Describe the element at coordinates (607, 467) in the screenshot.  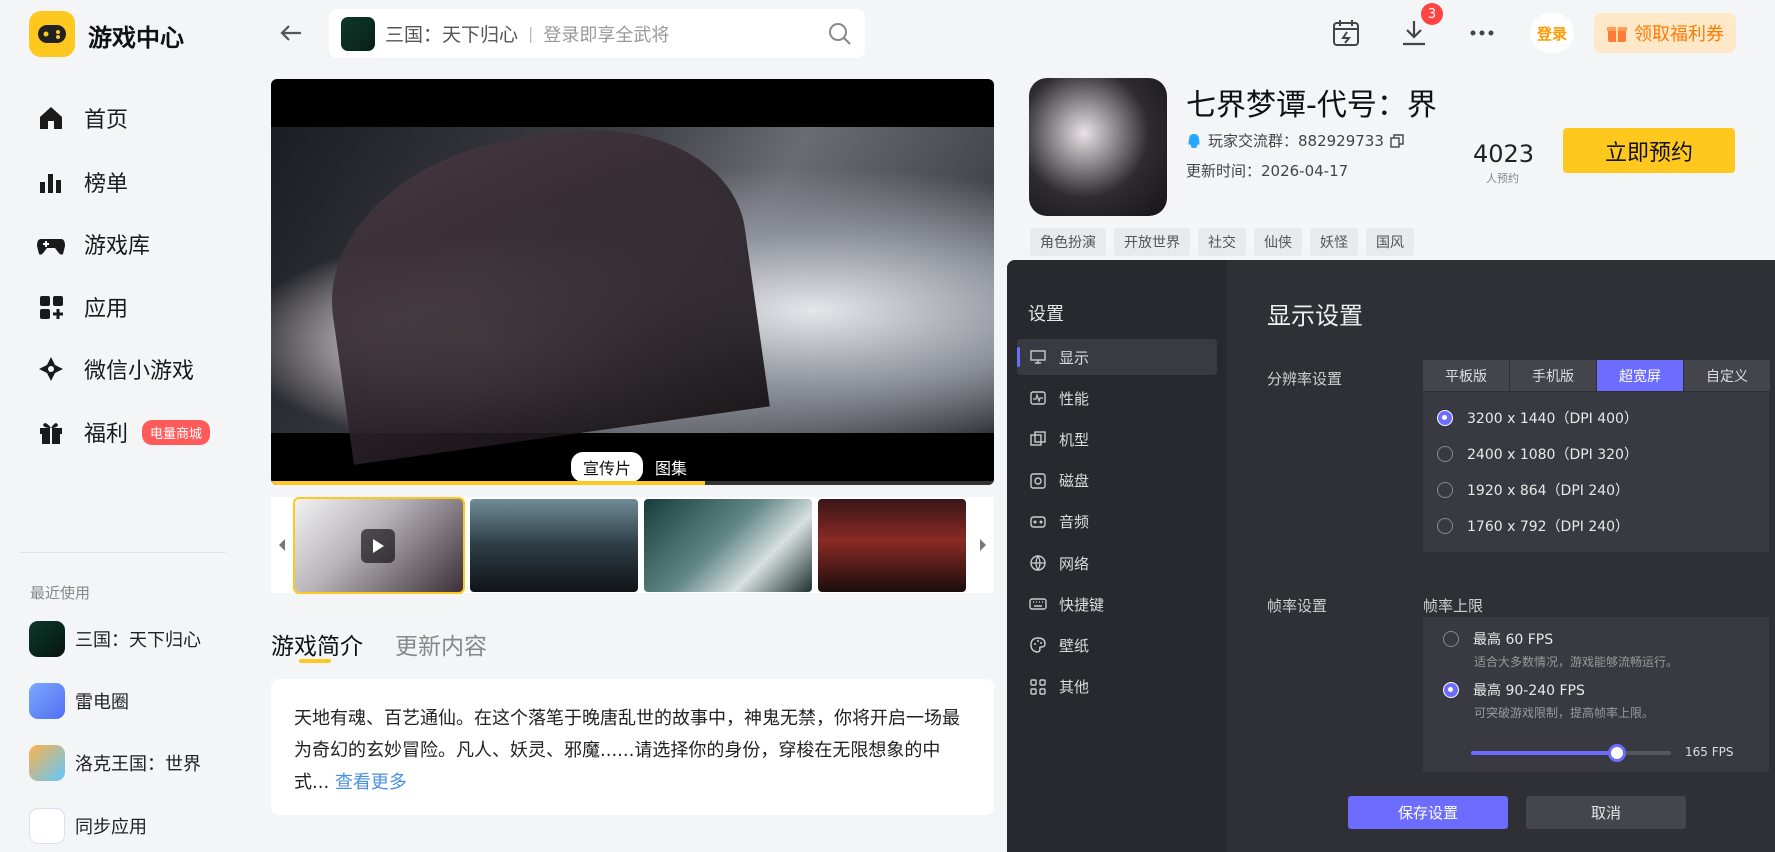
I see `tab-trailer: 宣传片` at that location.